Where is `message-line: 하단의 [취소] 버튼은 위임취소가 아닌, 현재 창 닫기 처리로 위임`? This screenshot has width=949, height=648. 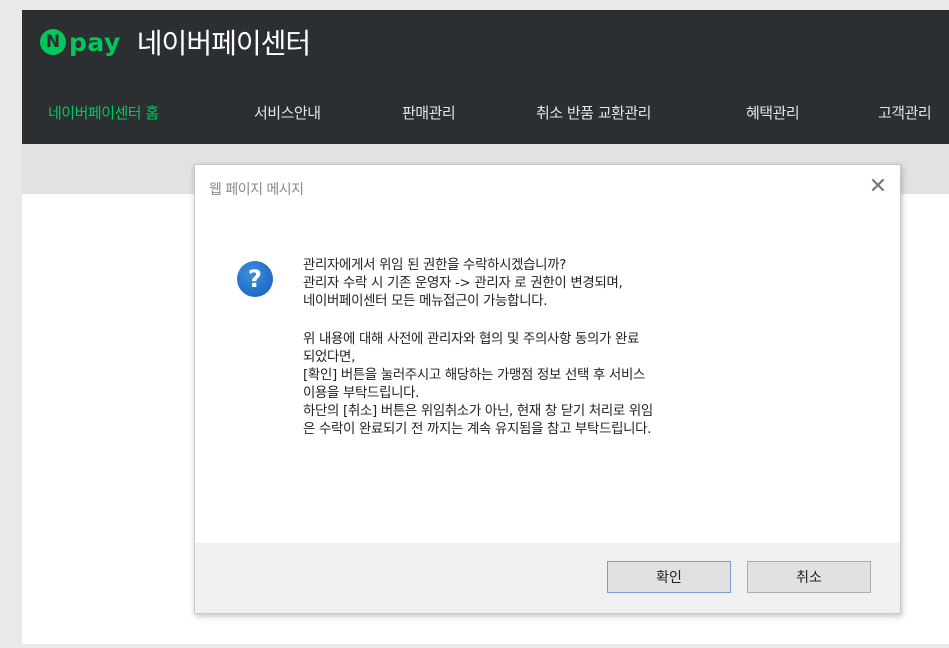
message-line: 하단의 [취소] 버튼은 위임취소가 아닌, 현재 창 닫기 처리로 위임 is located at coordinates (478, 411).